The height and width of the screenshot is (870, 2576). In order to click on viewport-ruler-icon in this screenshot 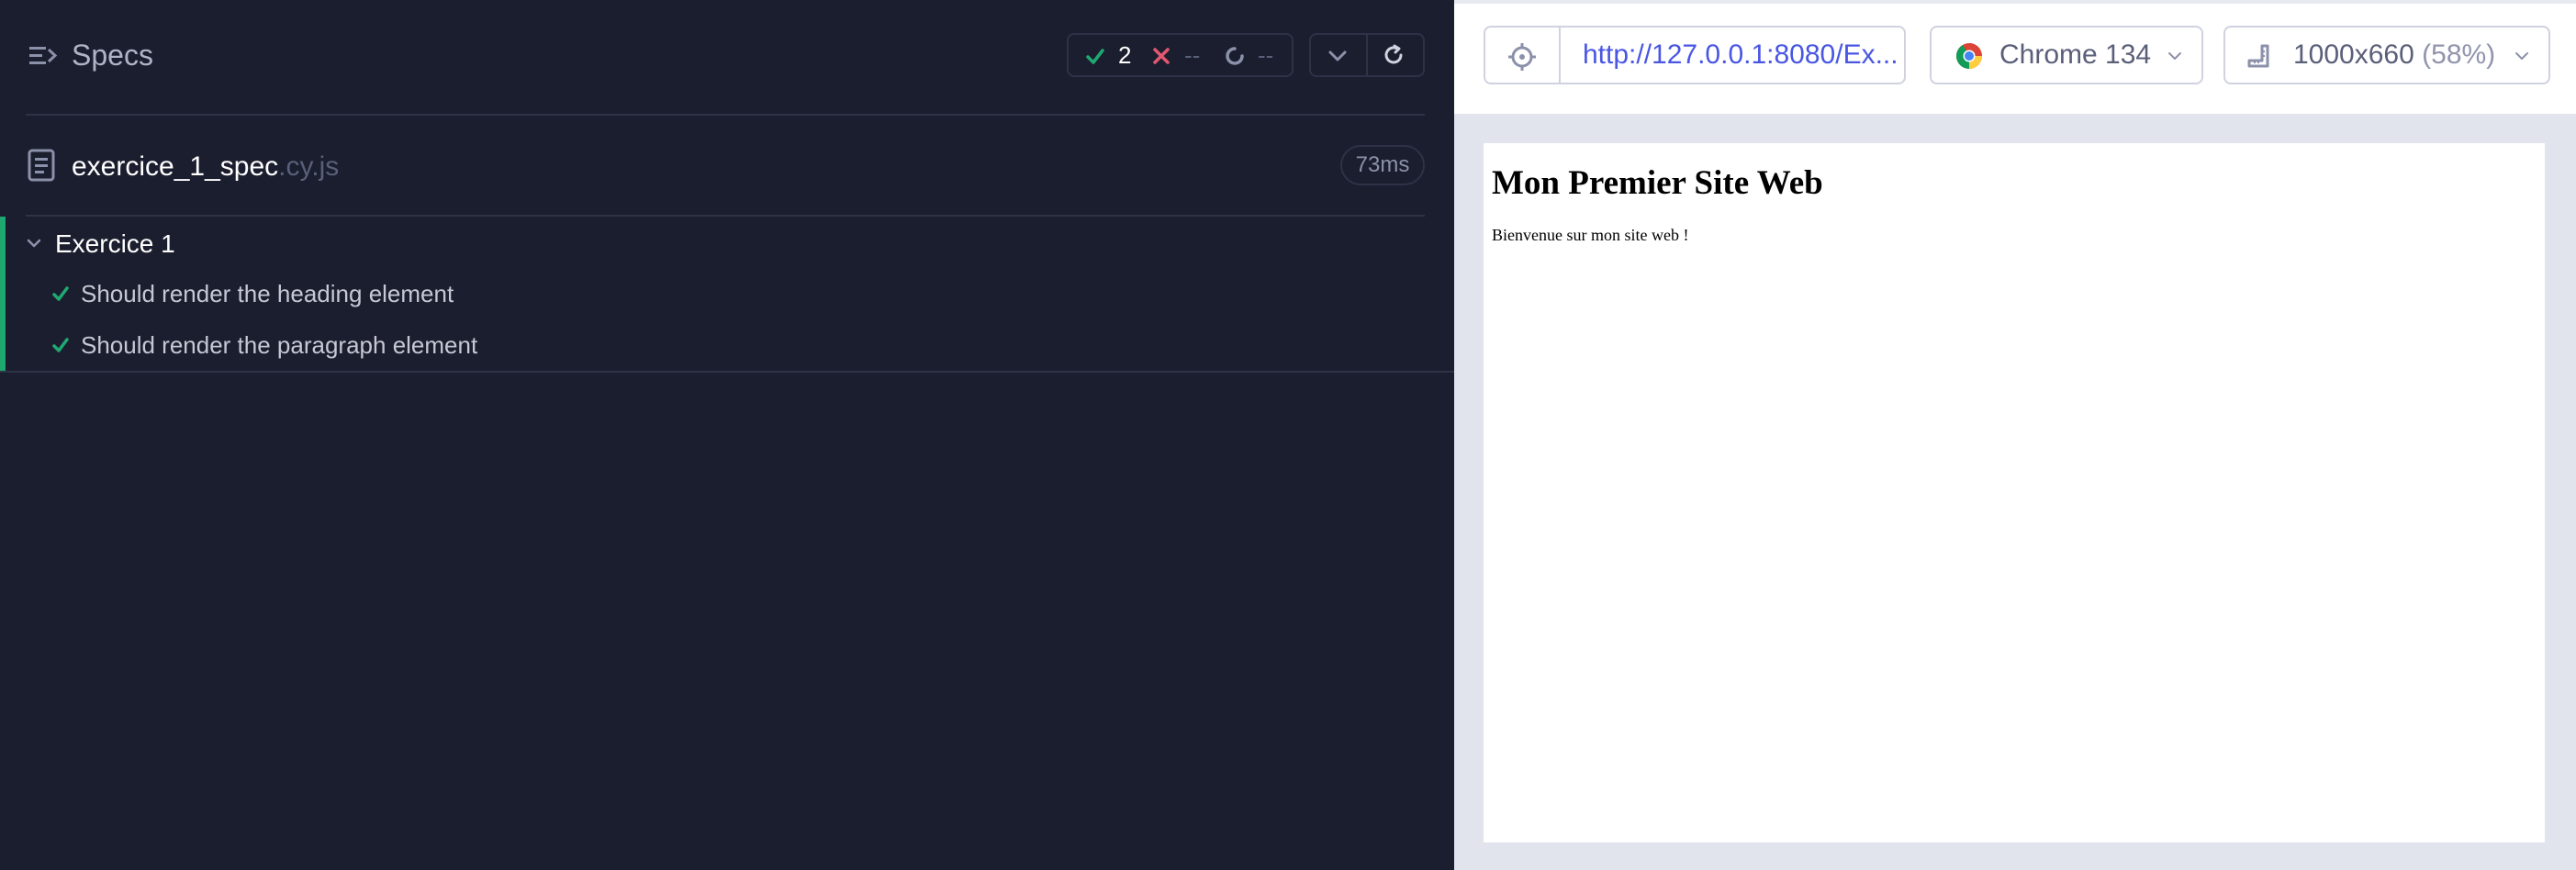, I will do `click(2258, 56)`.